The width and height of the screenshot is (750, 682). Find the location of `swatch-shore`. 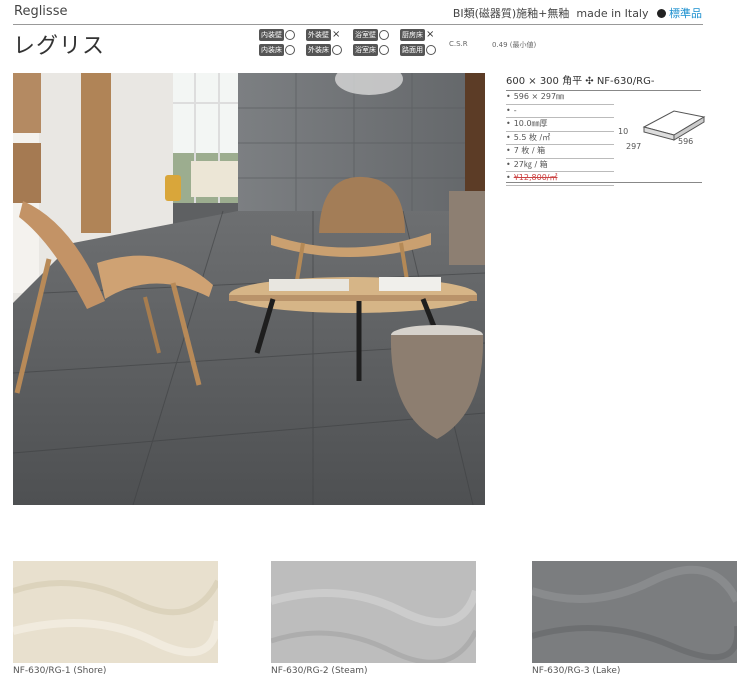

swatch-shore is located at coordinates (117, 612).